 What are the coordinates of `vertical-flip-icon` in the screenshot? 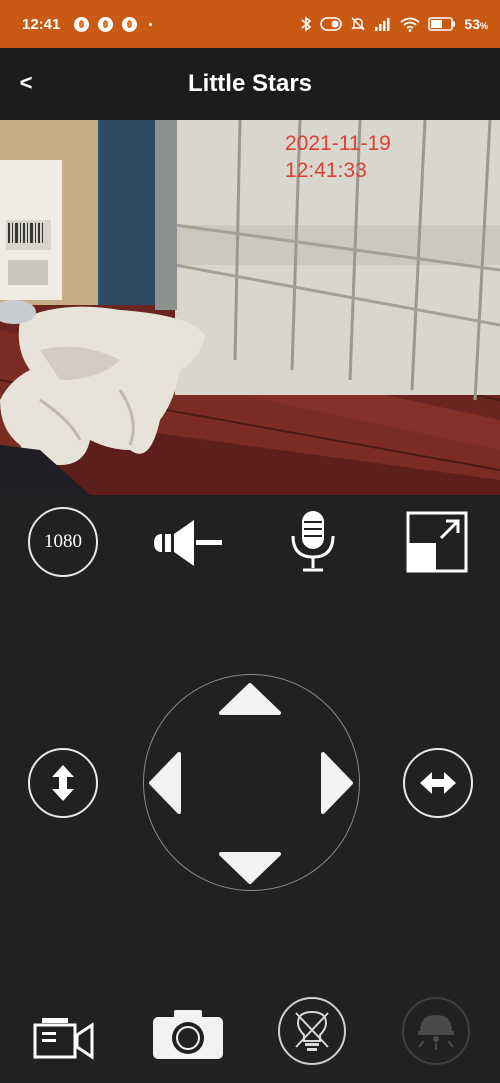 It's located at (63, 783).